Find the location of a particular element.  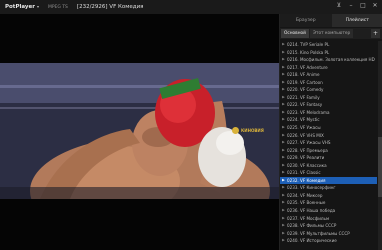

list-item: ▶ 0219. VF Cartoon is located at coordinates (328, 83).